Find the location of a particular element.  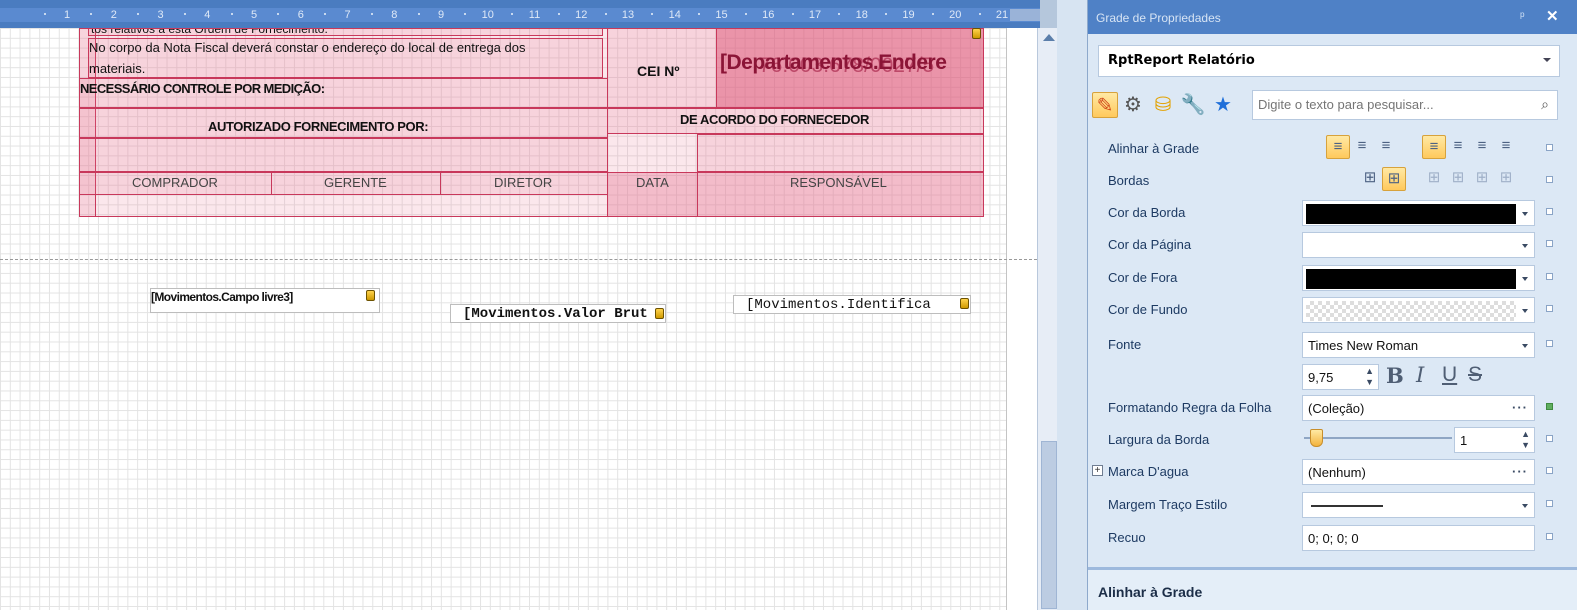

padding-field: 0; 0; 0; 0 is located at coordinates (1418, 538).